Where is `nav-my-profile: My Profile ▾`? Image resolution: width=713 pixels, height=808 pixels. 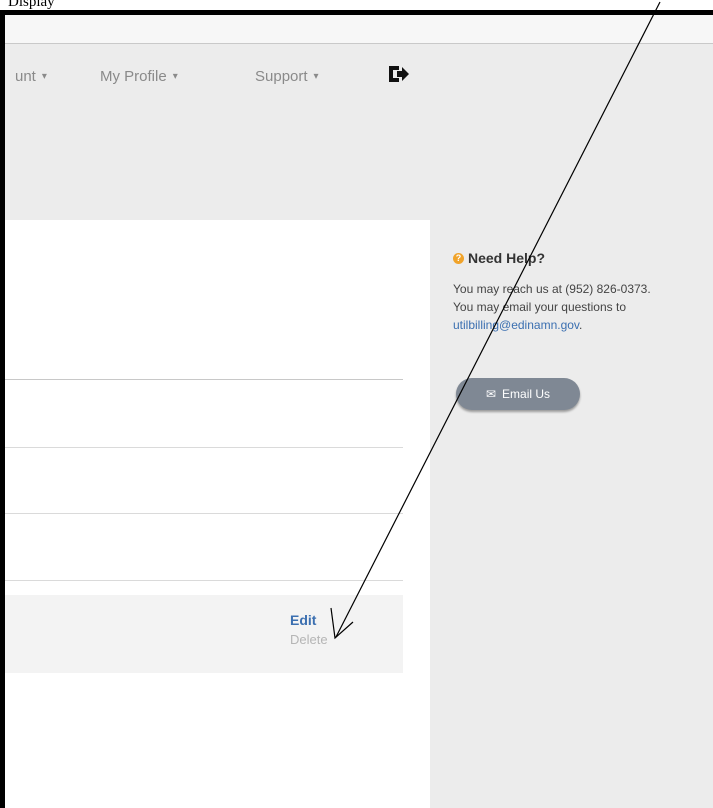
nav-my-profile: My Profile ▾ is located at coordinates (139, 76).